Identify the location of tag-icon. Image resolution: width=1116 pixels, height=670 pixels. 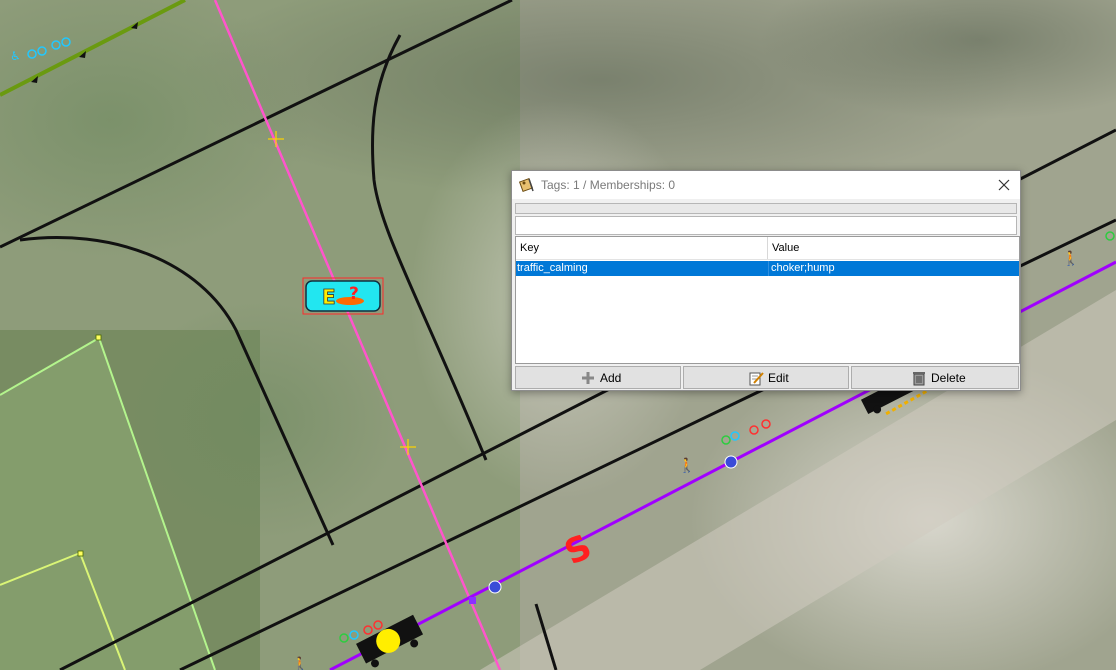
(526, 185).